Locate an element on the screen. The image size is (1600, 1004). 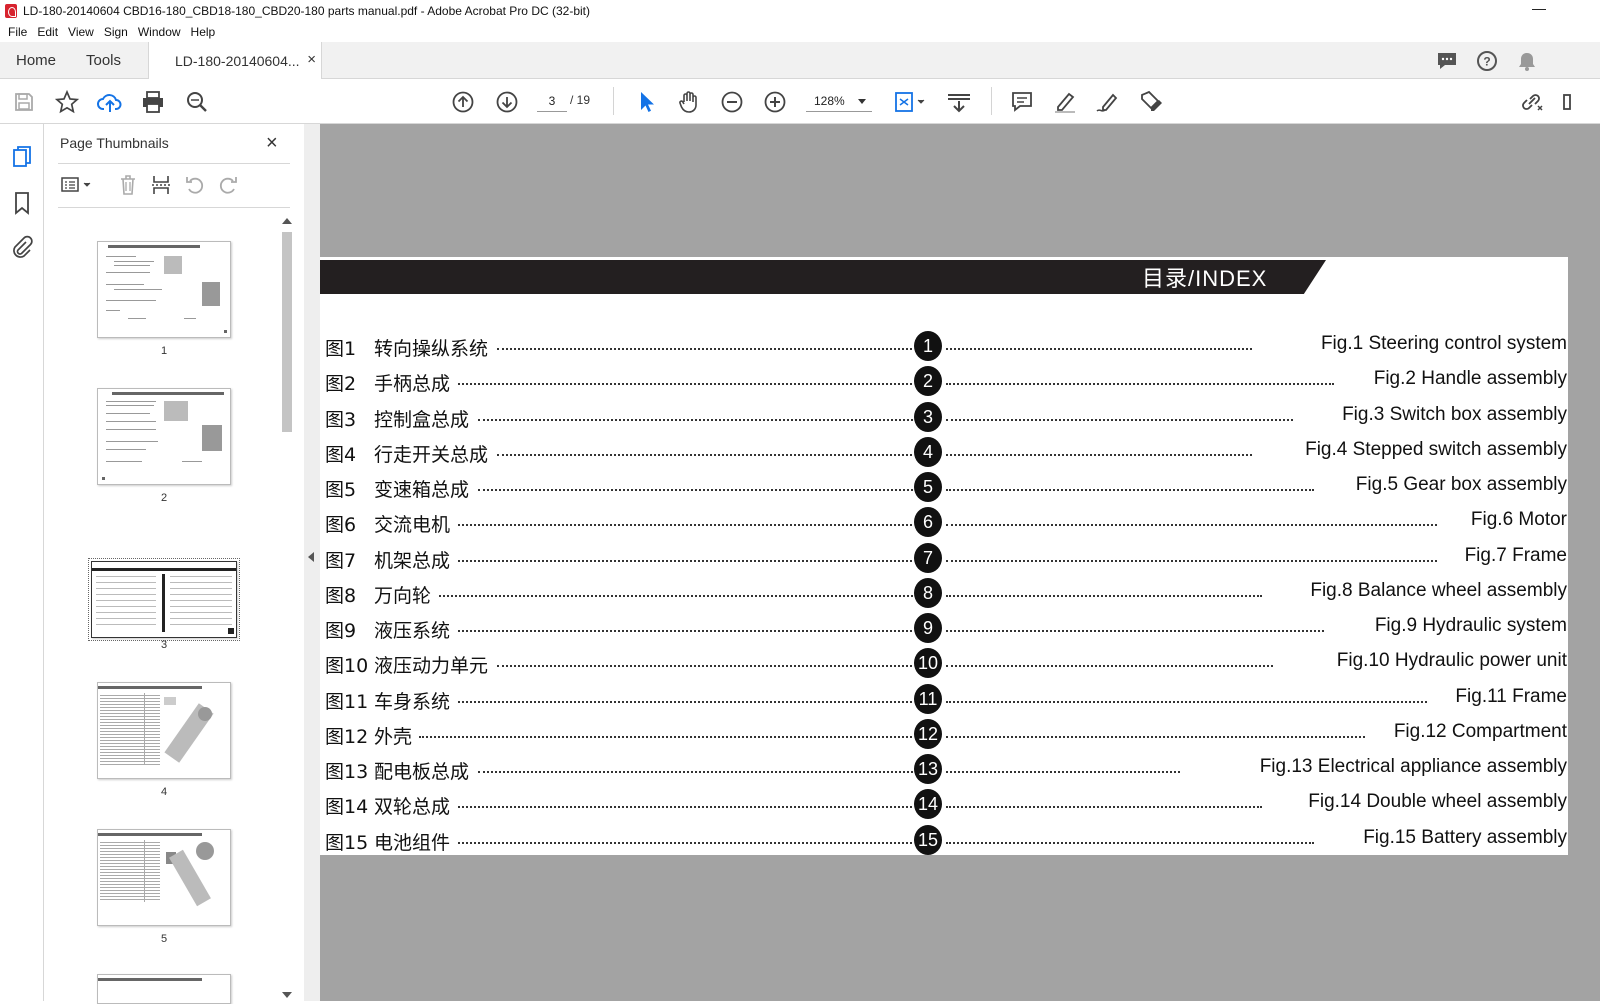
index-entry: 图3 控制盒总成 3 Fig.3 Switch box assembly is located at coordinates (944, 418).